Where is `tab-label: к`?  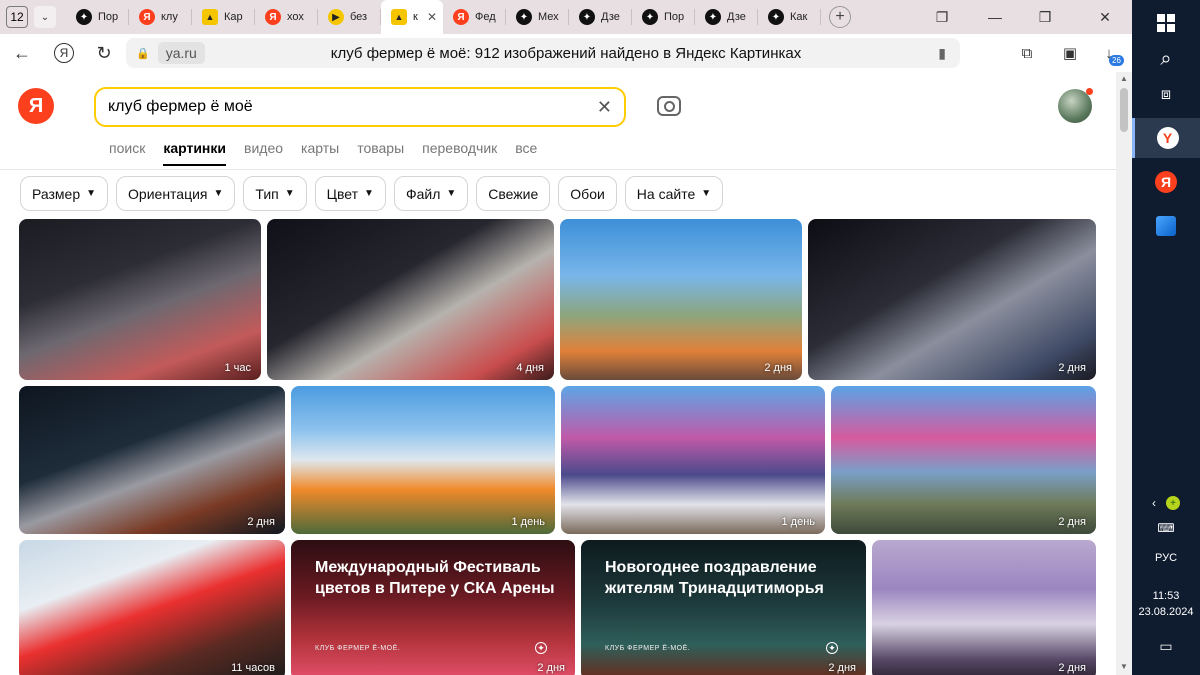
tab-label: к is located at coordinates (415, 17).